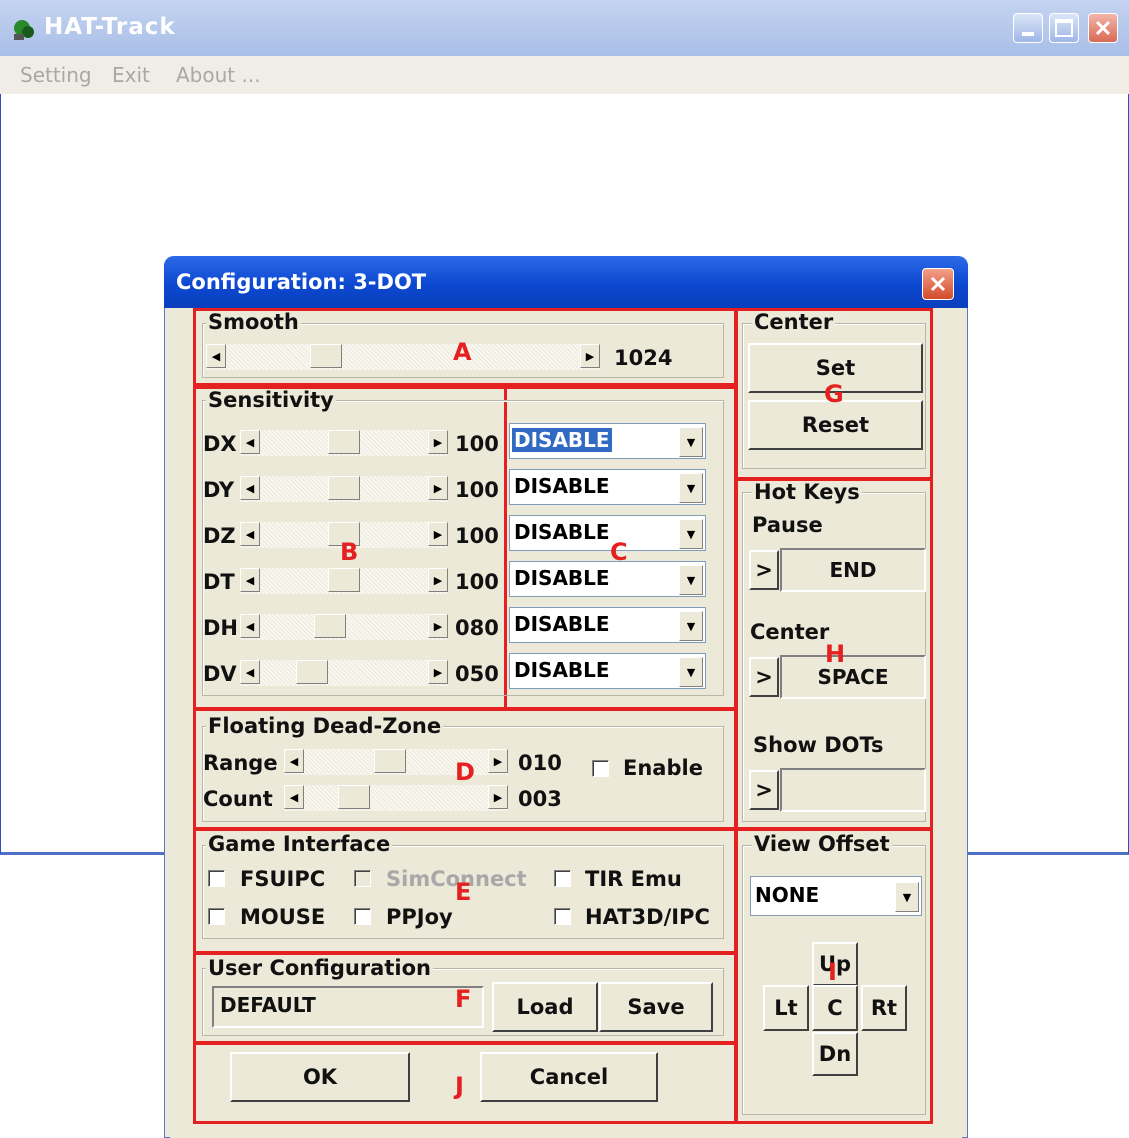  Describe the element at coordinates (1028, 28) in the screenshot. I see `minimize-button` at that location.